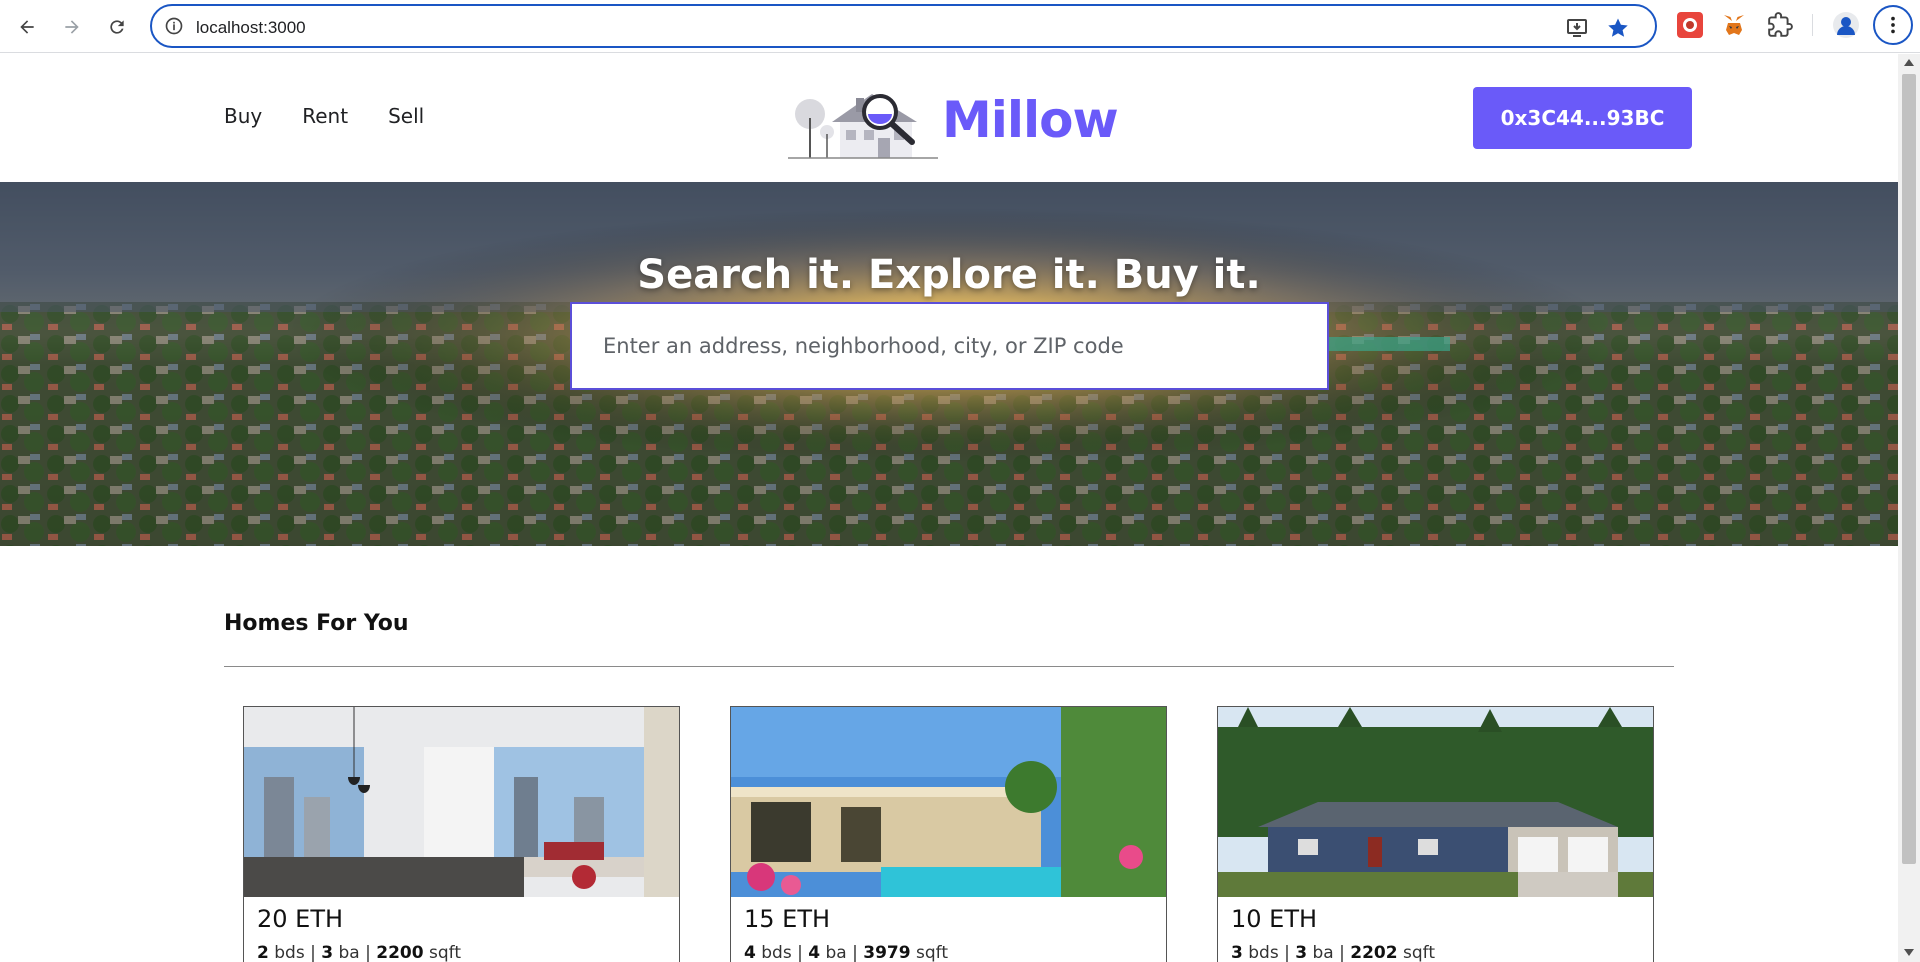  I want to click on profile-avatar-icon, so click(1846, 25).